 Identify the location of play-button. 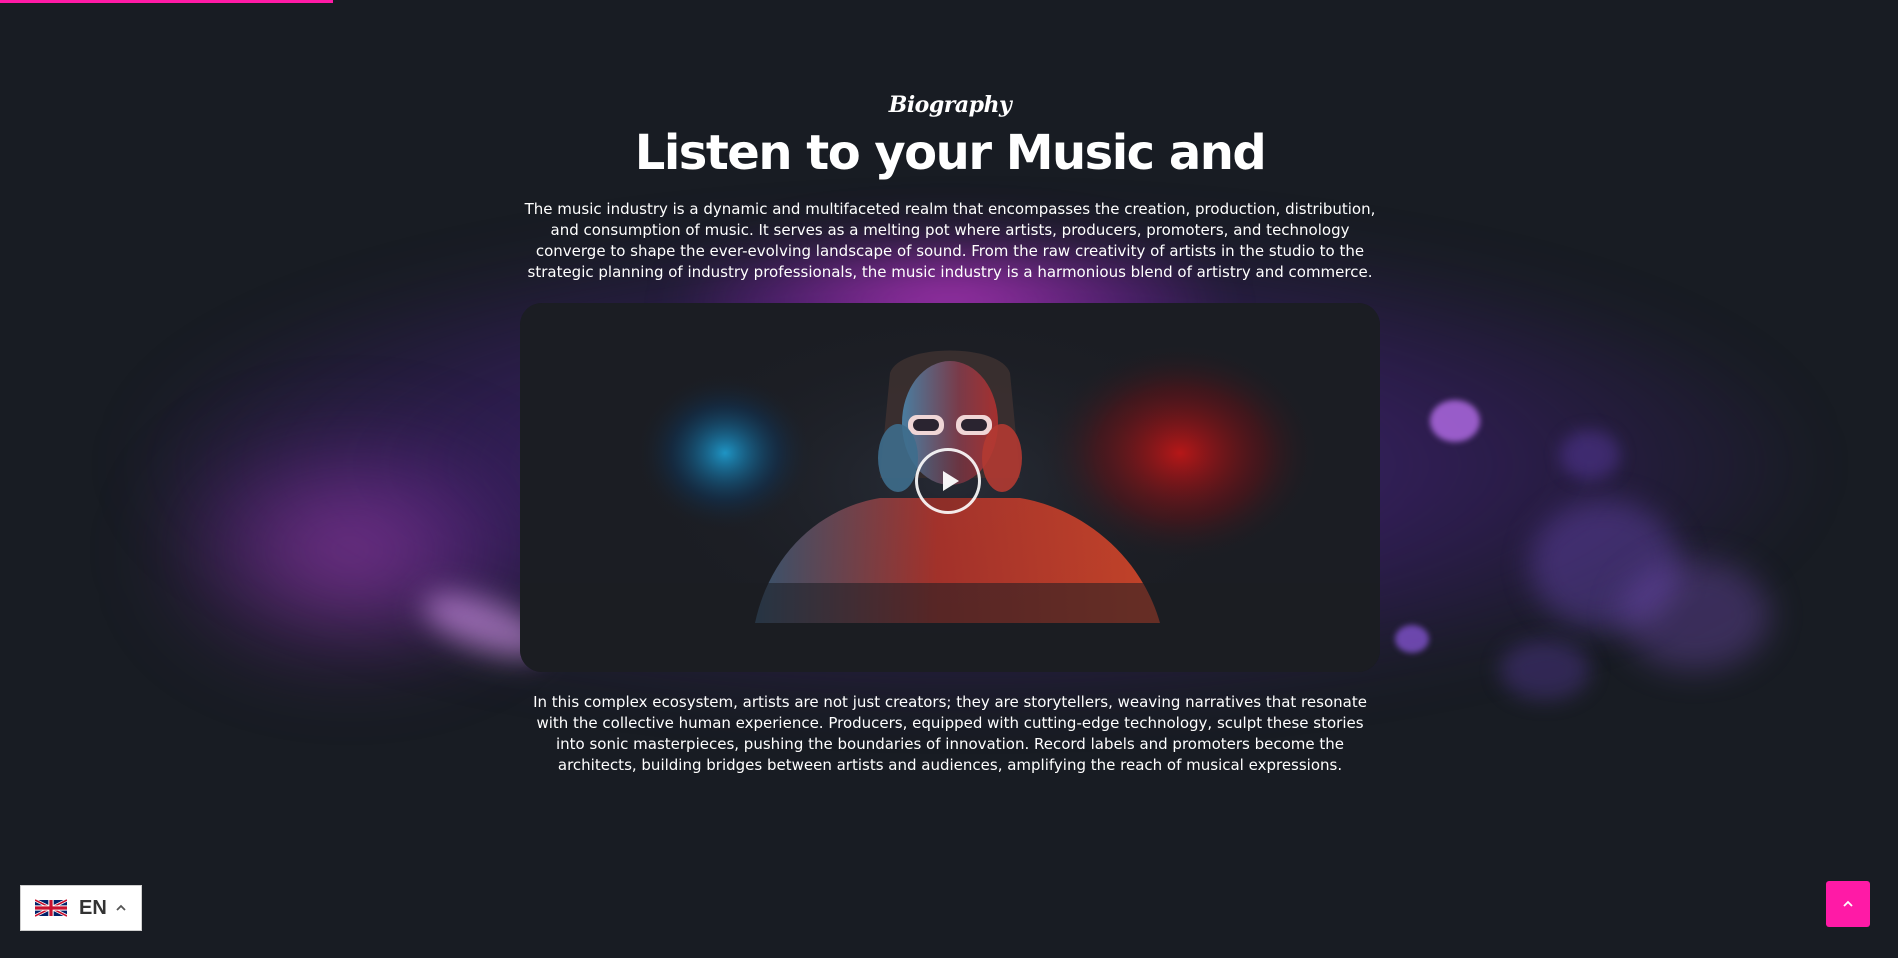
(948, 481).